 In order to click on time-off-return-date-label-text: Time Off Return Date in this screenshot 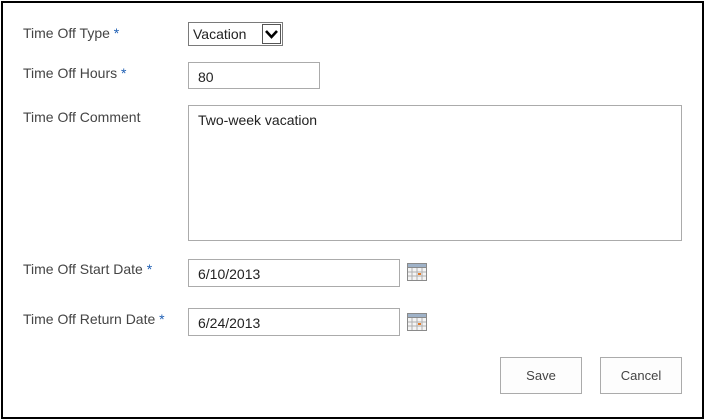, I will do `click(89, 319)`.